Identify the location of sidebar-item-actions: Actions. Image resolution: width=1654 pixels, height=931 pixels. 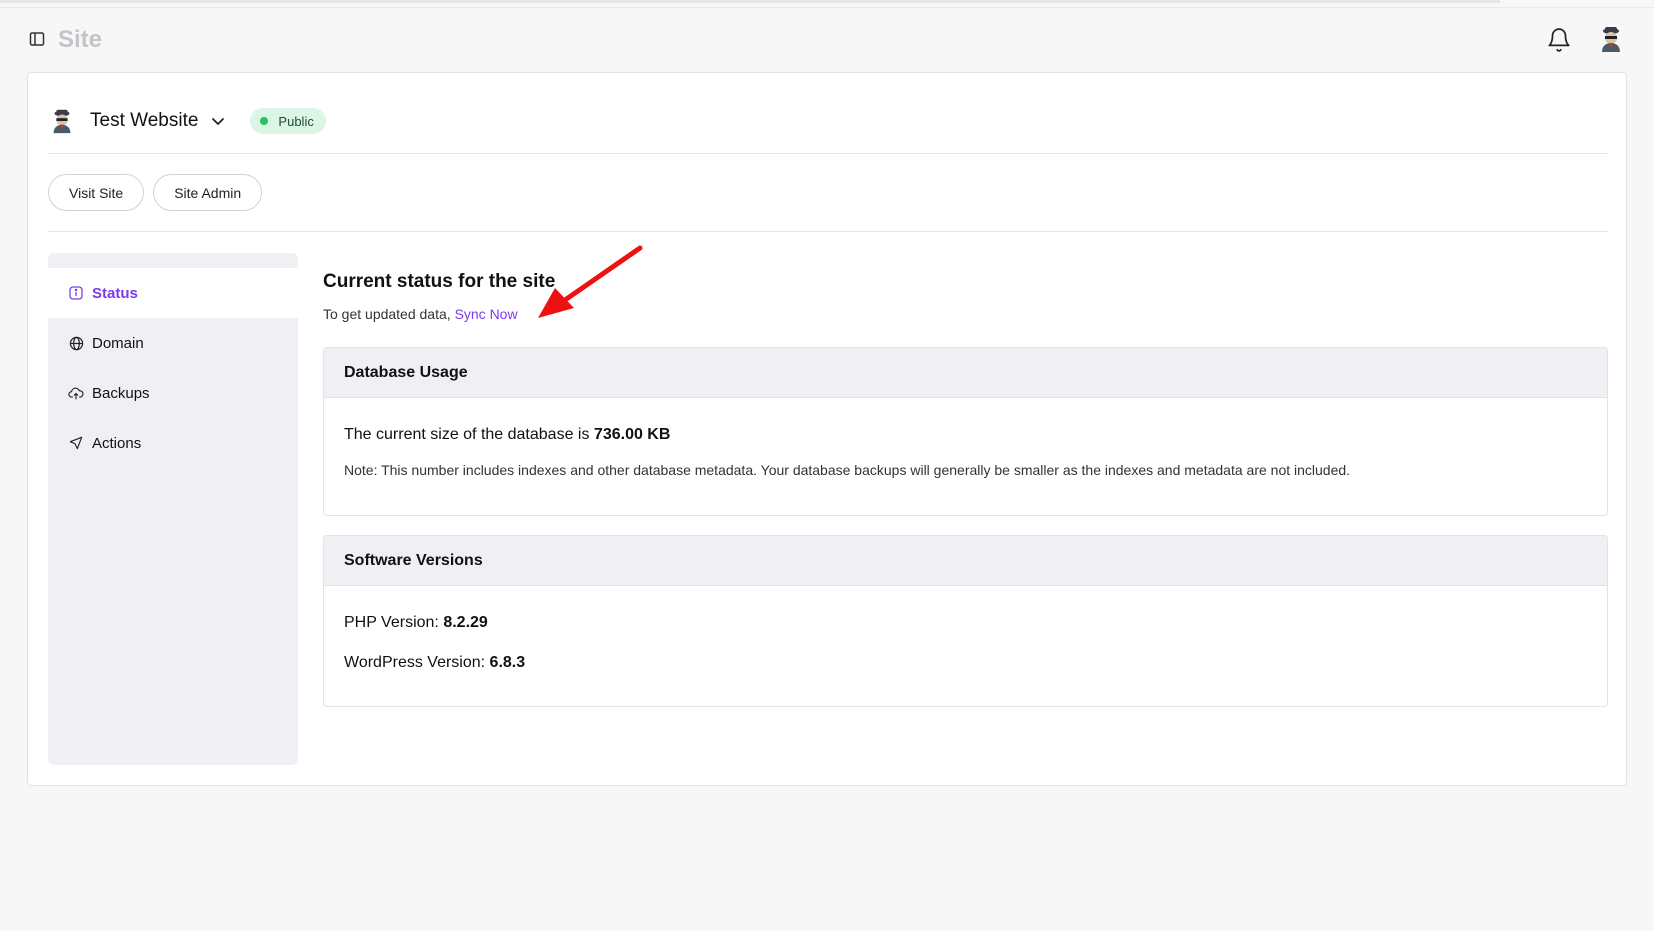
(173, 443).